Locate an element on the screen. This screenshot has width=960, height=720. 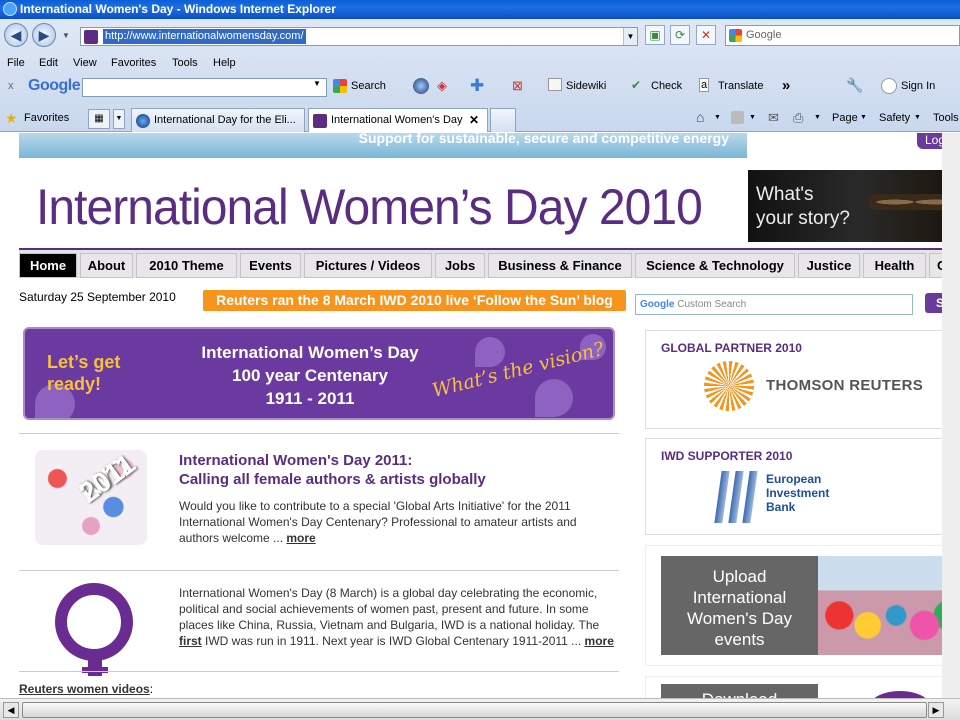
article1-title-line1: International Women's Day 2011: is located at coordinates (296, 460).